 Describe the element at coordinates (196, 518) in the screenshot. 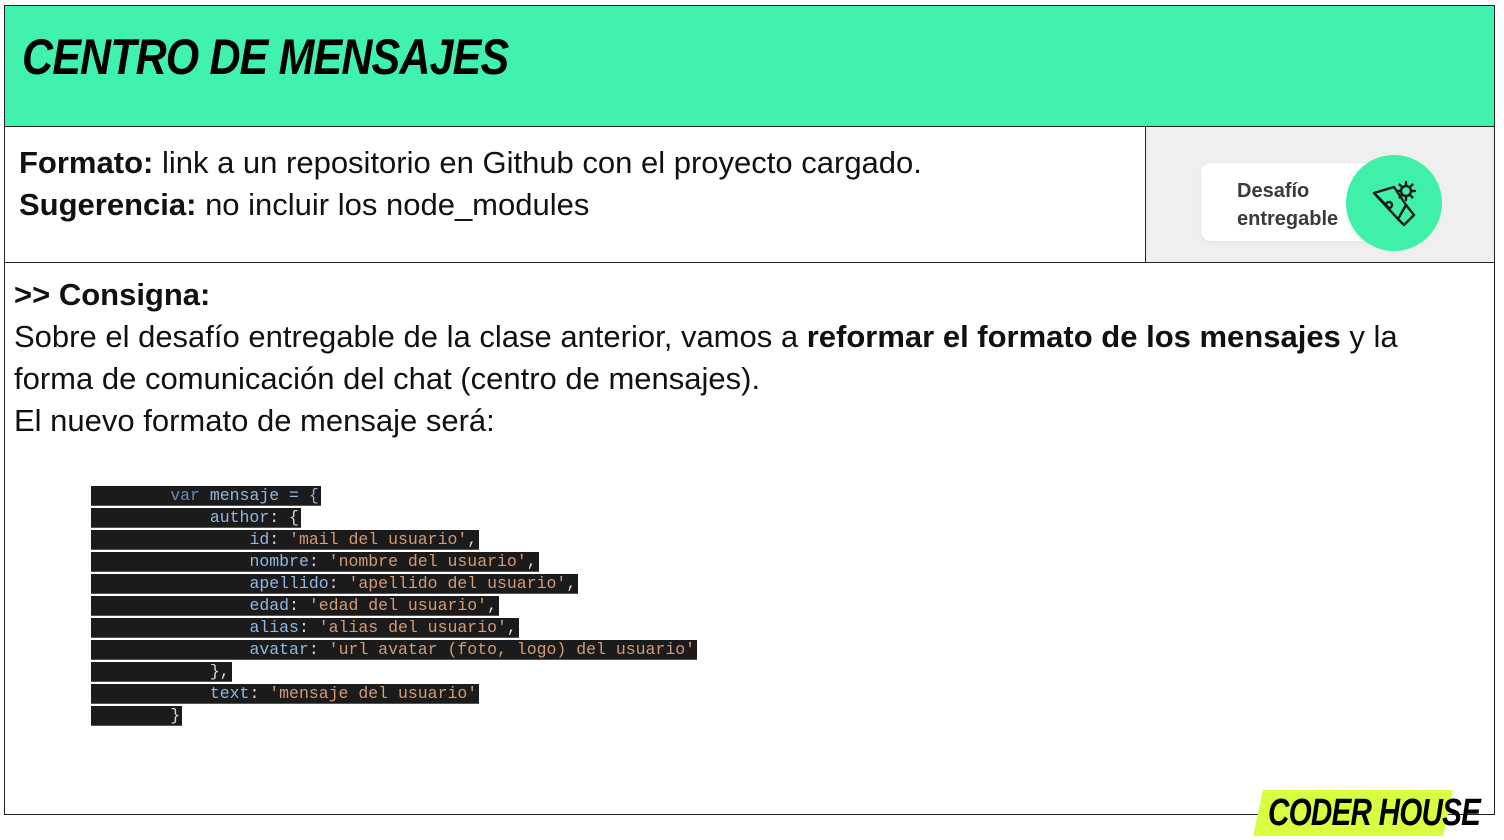

I see `code-line: author: {` at that location.